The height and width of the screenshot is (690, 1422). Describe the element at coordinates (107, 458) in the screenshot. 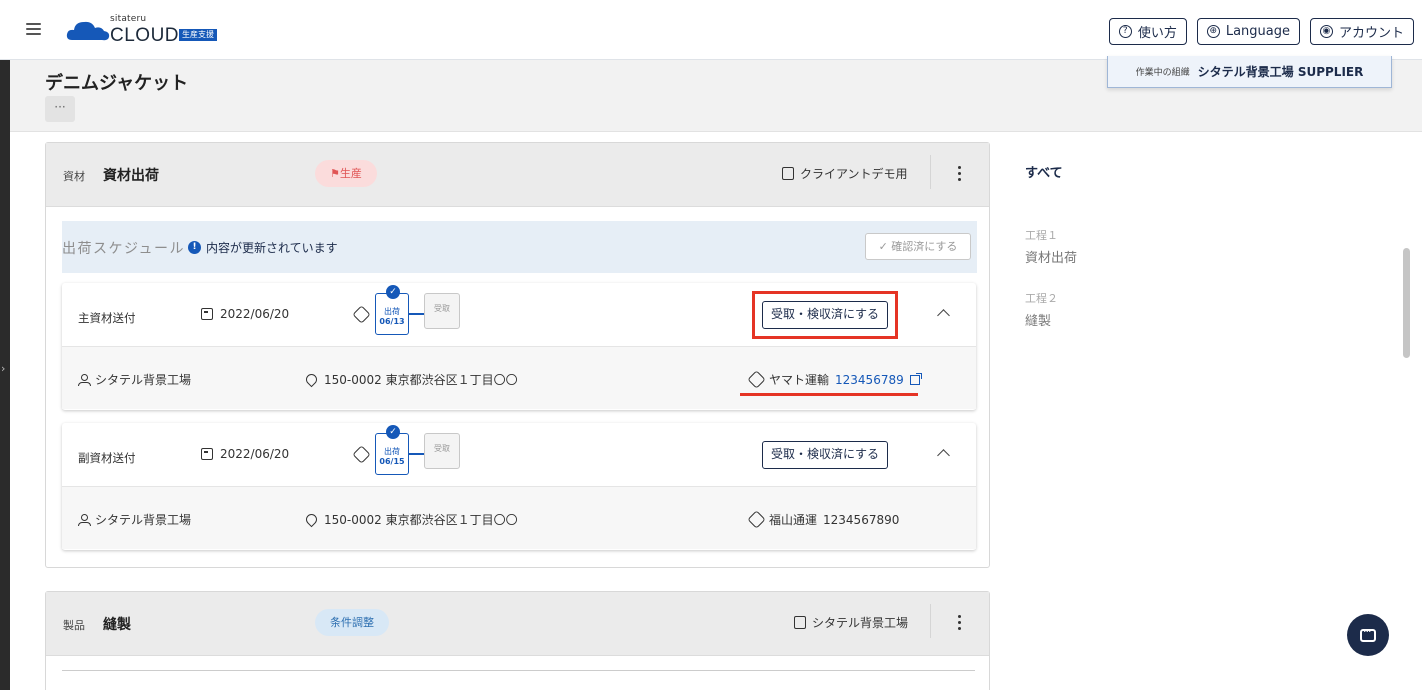

I see `shipment-name: 副資材送付` at that location.